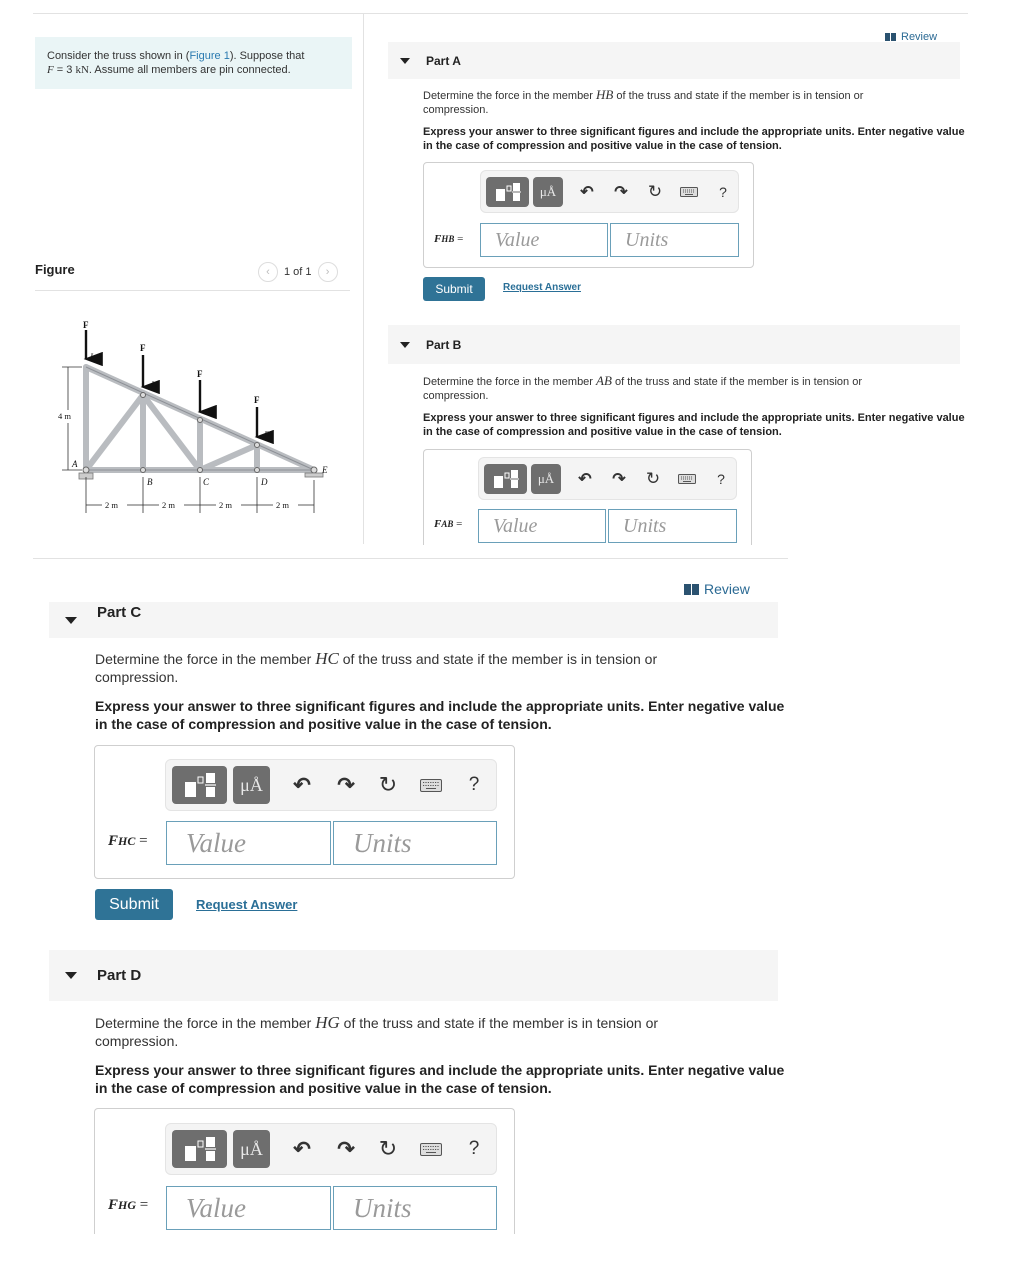 The height and width of the screenshot is (1264, 1012). I want to click on label-sub: AB, so click(447, 524).